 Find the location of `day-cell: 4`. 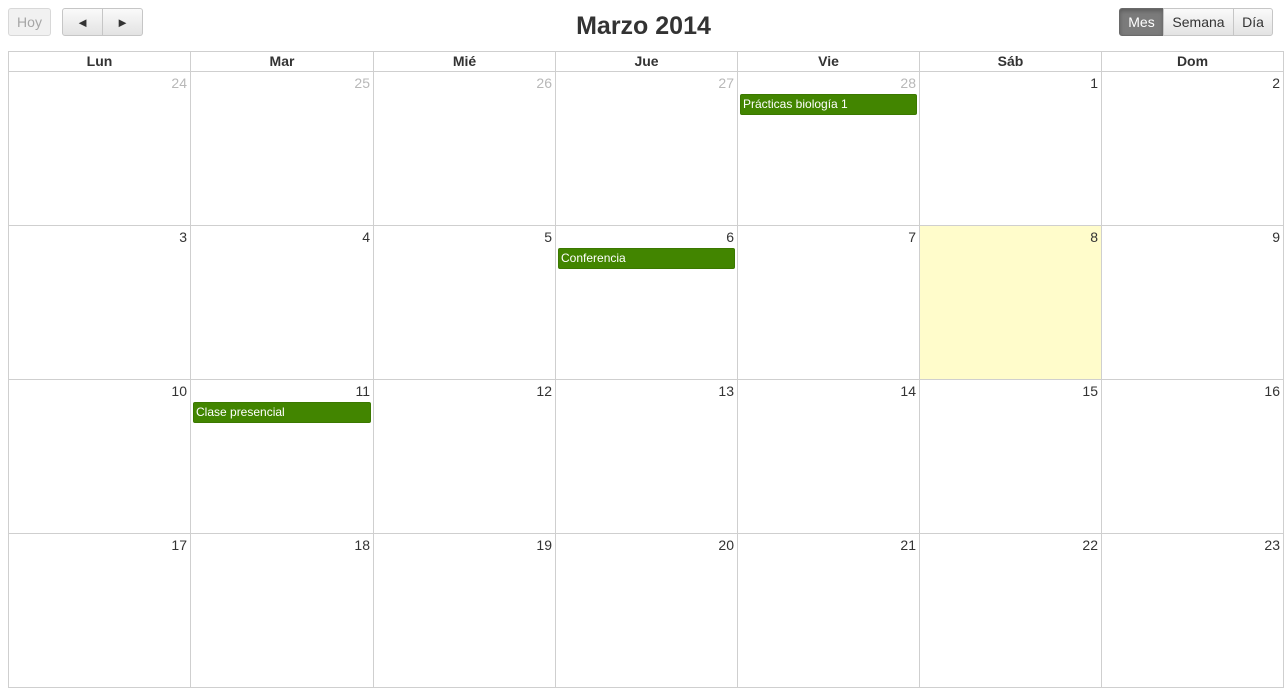

day-cell: 4 is located at coordinates (282, 303).